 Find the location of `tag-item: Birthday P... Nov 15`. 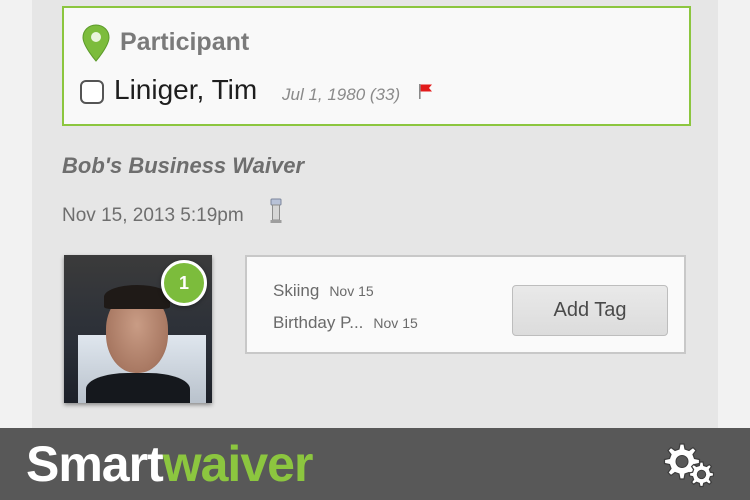

tag-item: Birthday P... Nov 15 is located at coordinates (345, 323).